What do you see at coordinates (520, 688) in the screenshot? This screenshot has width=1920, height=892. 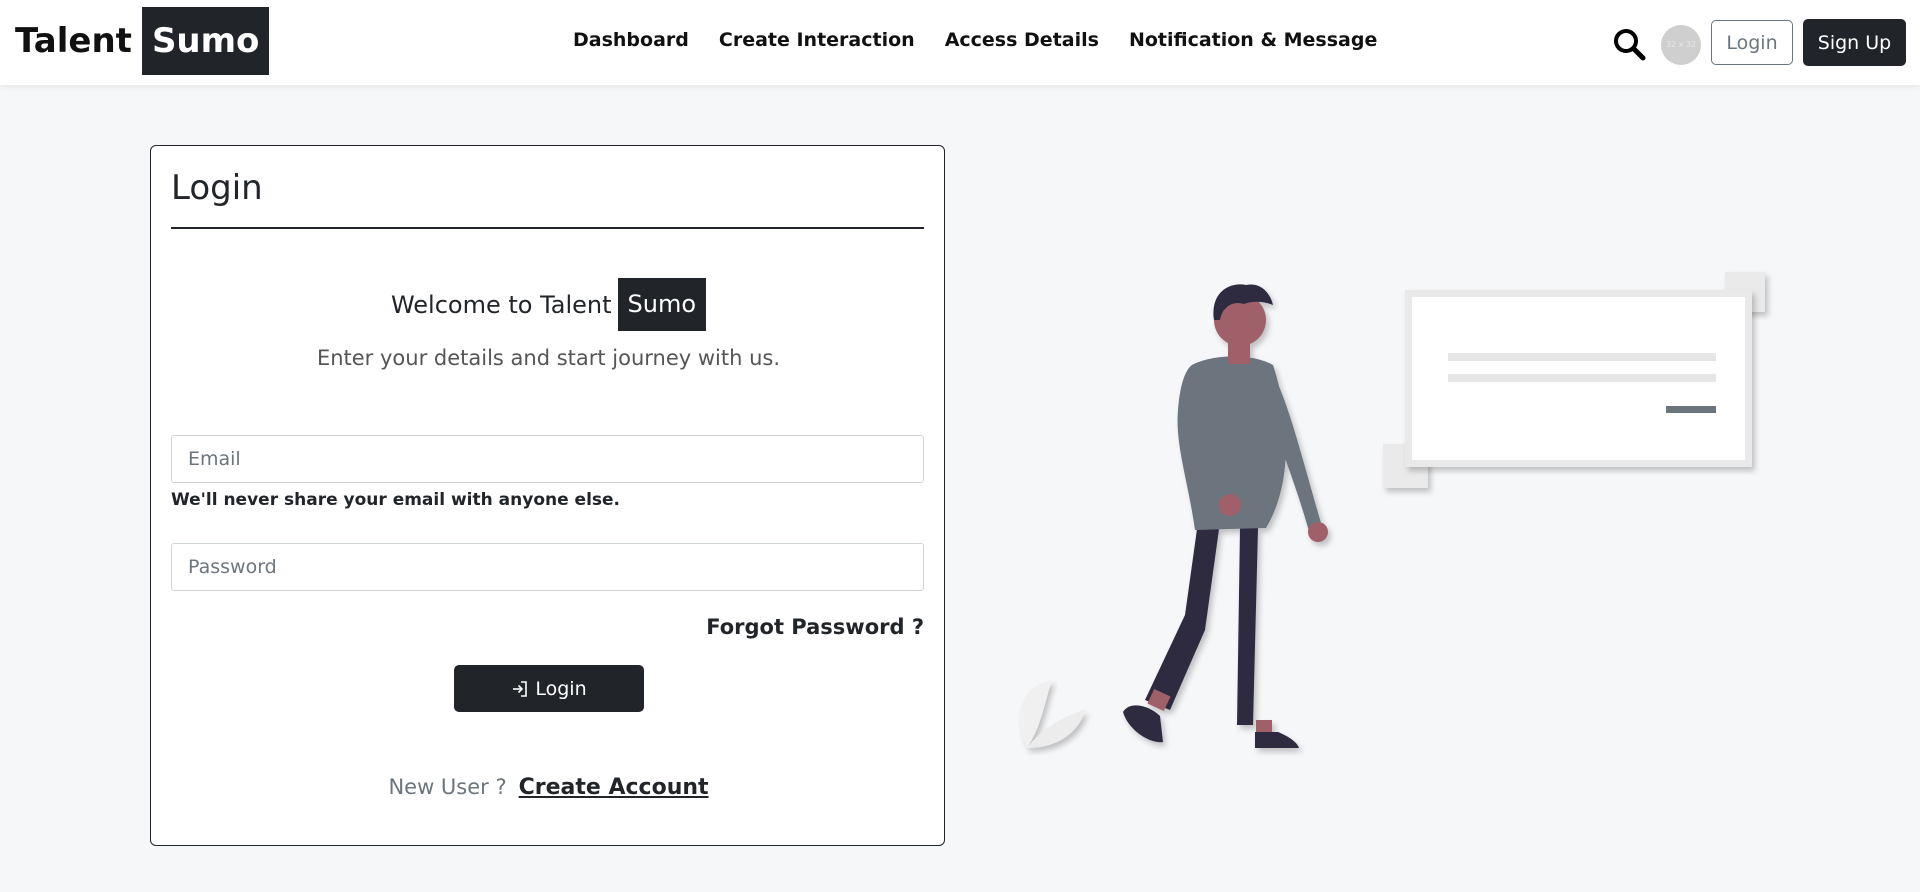 I see `login-arrow-icon` at bounding box center [520, 688].